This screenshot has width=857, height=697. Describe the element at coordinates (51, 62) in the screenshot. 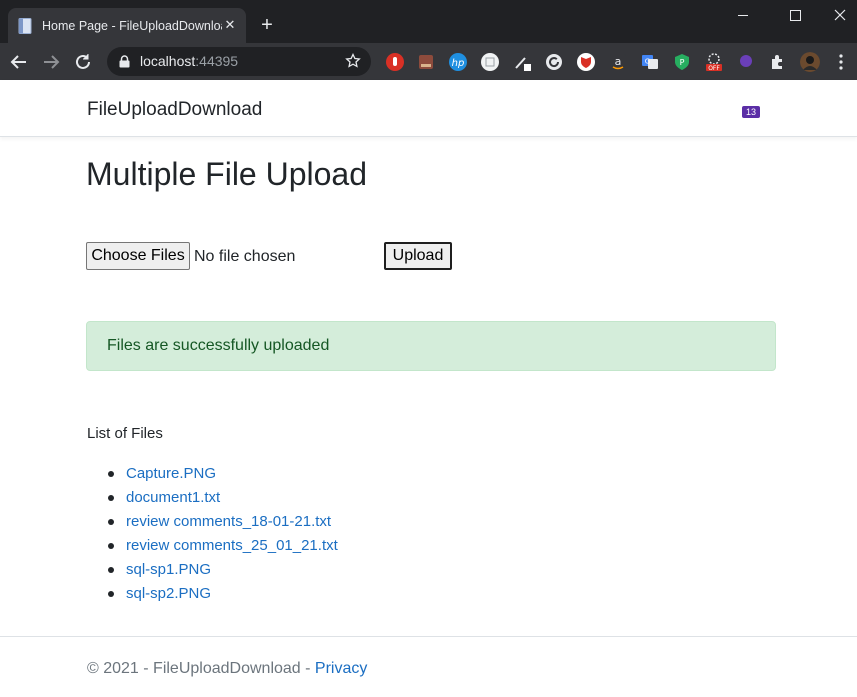

I see `forward-arrow-icon` at that location.